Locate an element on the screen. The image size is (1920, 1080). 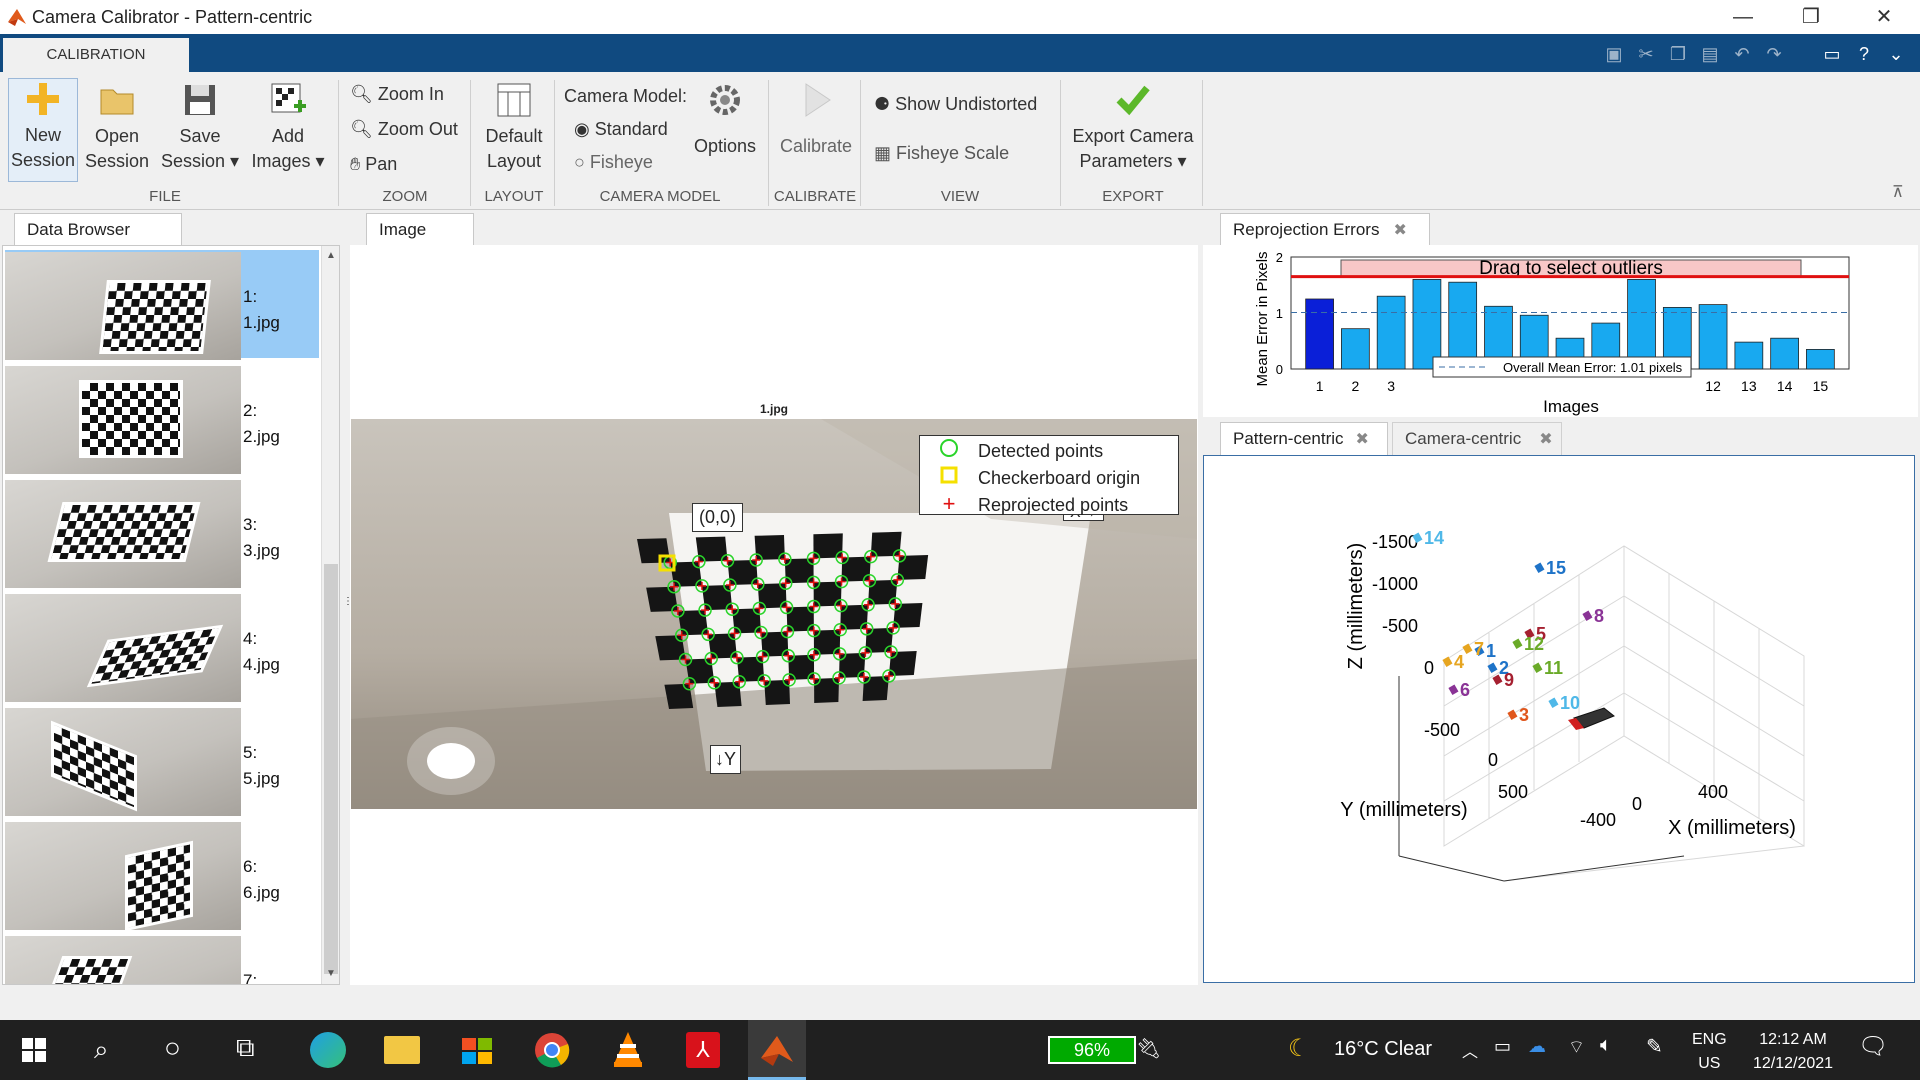
camera-10: 10 is located at coordinates (1564, 703).